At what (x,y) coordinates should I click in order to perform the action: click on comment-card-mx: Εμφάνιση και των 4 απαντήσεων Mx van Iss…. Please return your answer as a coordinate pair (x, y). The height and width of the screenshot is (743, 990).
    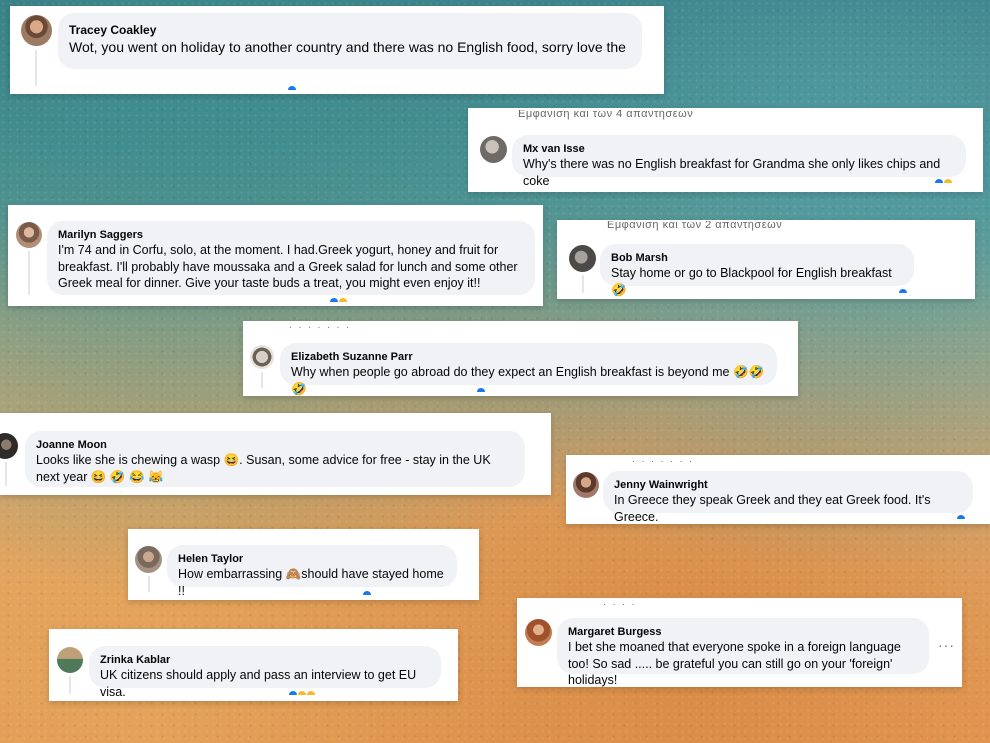
    Looking at the image, I should click on (725, 150).